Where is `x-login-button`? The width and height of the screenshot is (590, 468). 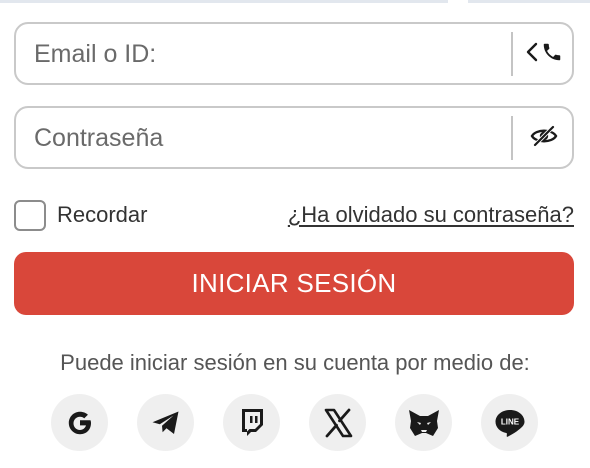 x-login-button is located at coordinates (337, 422).